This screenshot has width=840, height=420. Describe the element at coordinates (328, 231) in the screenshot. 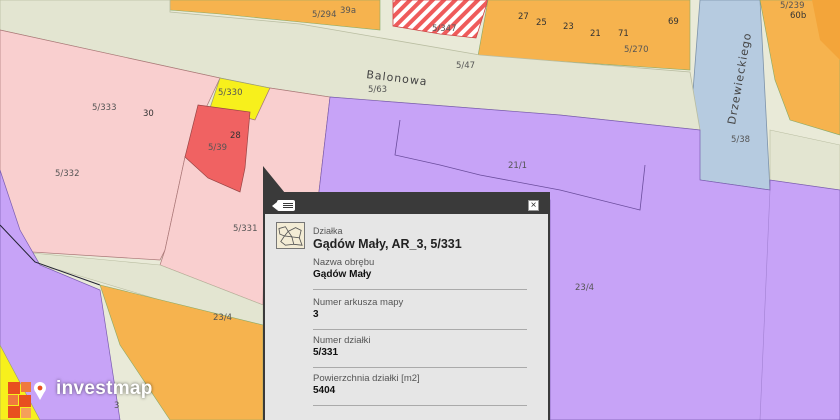

I see `popup-kind: Działka` at that location.